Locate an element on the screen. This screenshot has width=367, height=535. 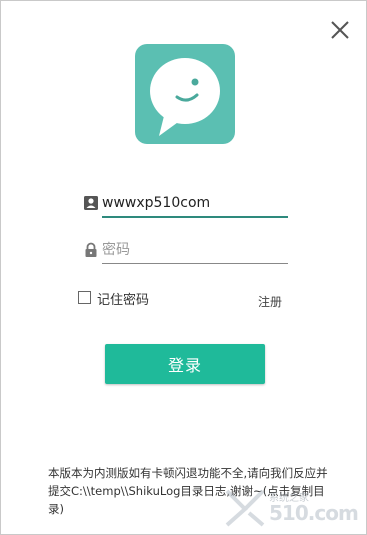
username-field is located at coordinates (185, 204).